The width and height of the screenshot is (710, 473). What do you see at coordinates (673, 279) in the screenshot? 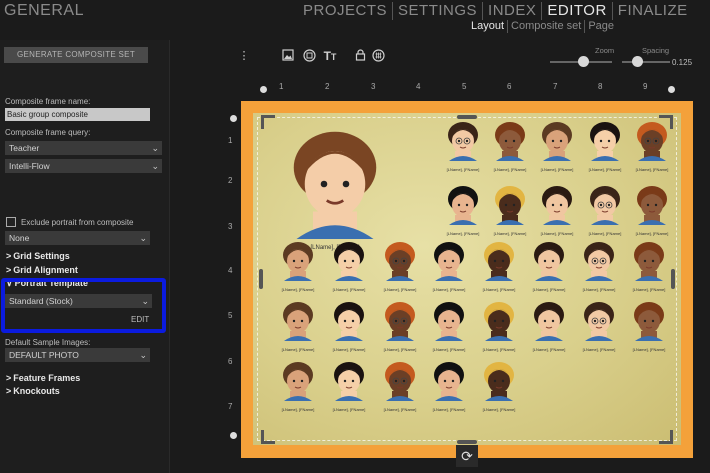
I see `crop-handle-right` at bounding box center [673, 279].